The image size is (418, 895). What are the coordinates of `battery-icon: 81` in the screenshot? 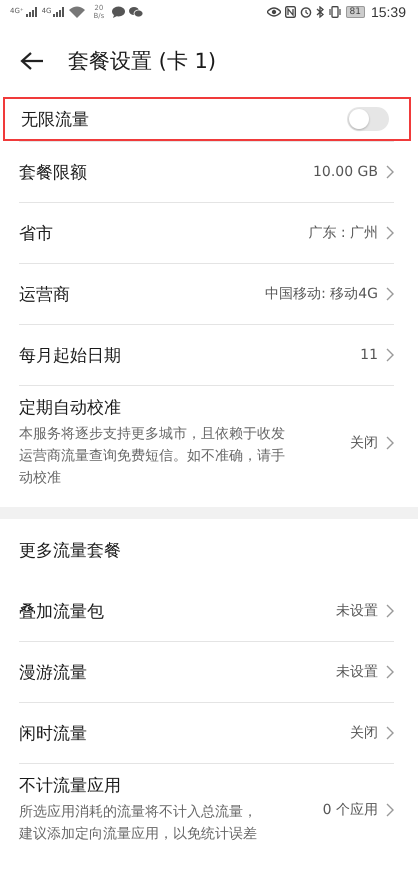 It's located at (355, 12).